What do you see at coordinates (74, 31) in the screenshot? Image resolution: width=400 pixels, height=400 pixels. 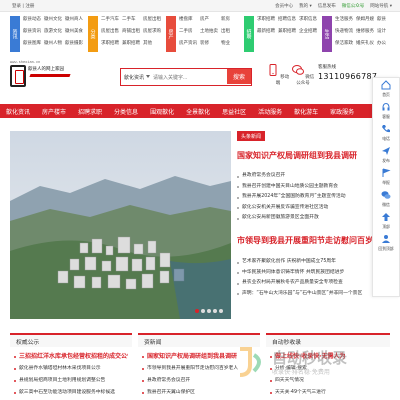 I see `nav-link: 徽州美食` at bounding box center [74, 31].